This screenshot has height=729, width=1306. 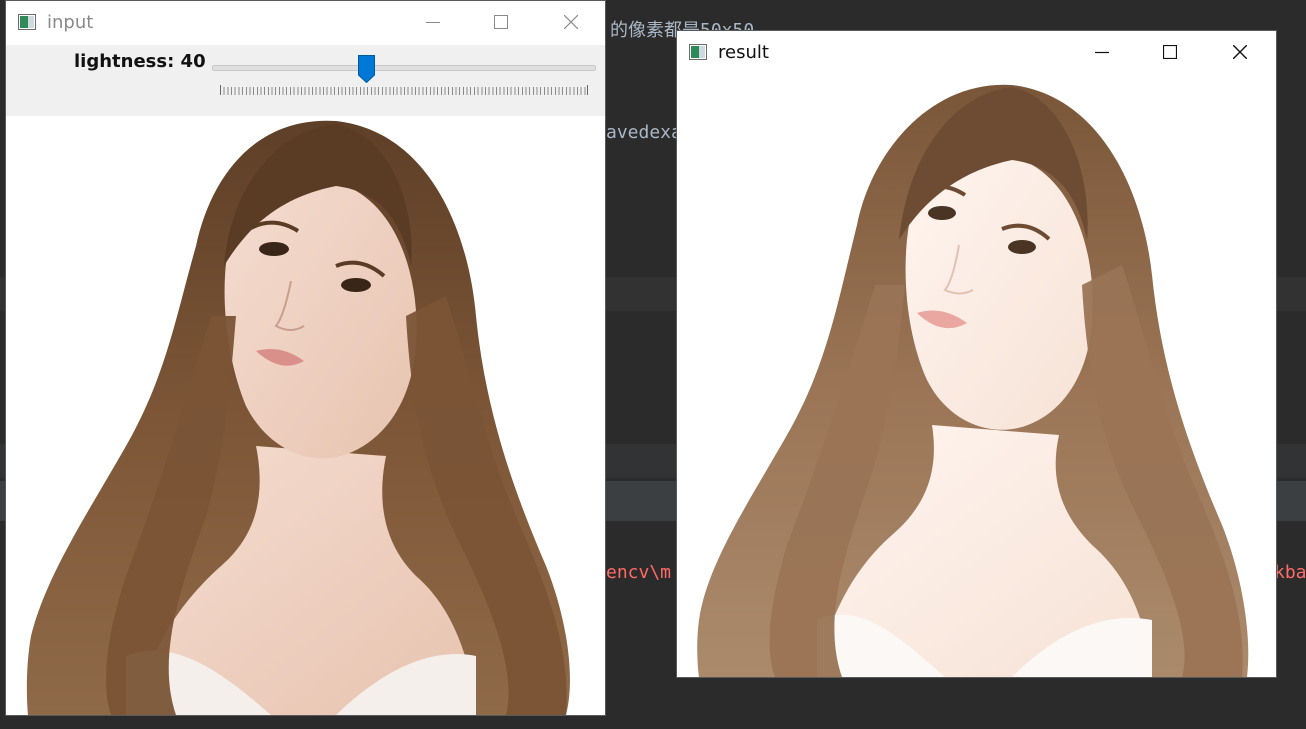 What do you see at coordinates (305, 80) in the screenshot?
I see `trackbar-panel: lightness: 40` at bounding box center [305, 80].